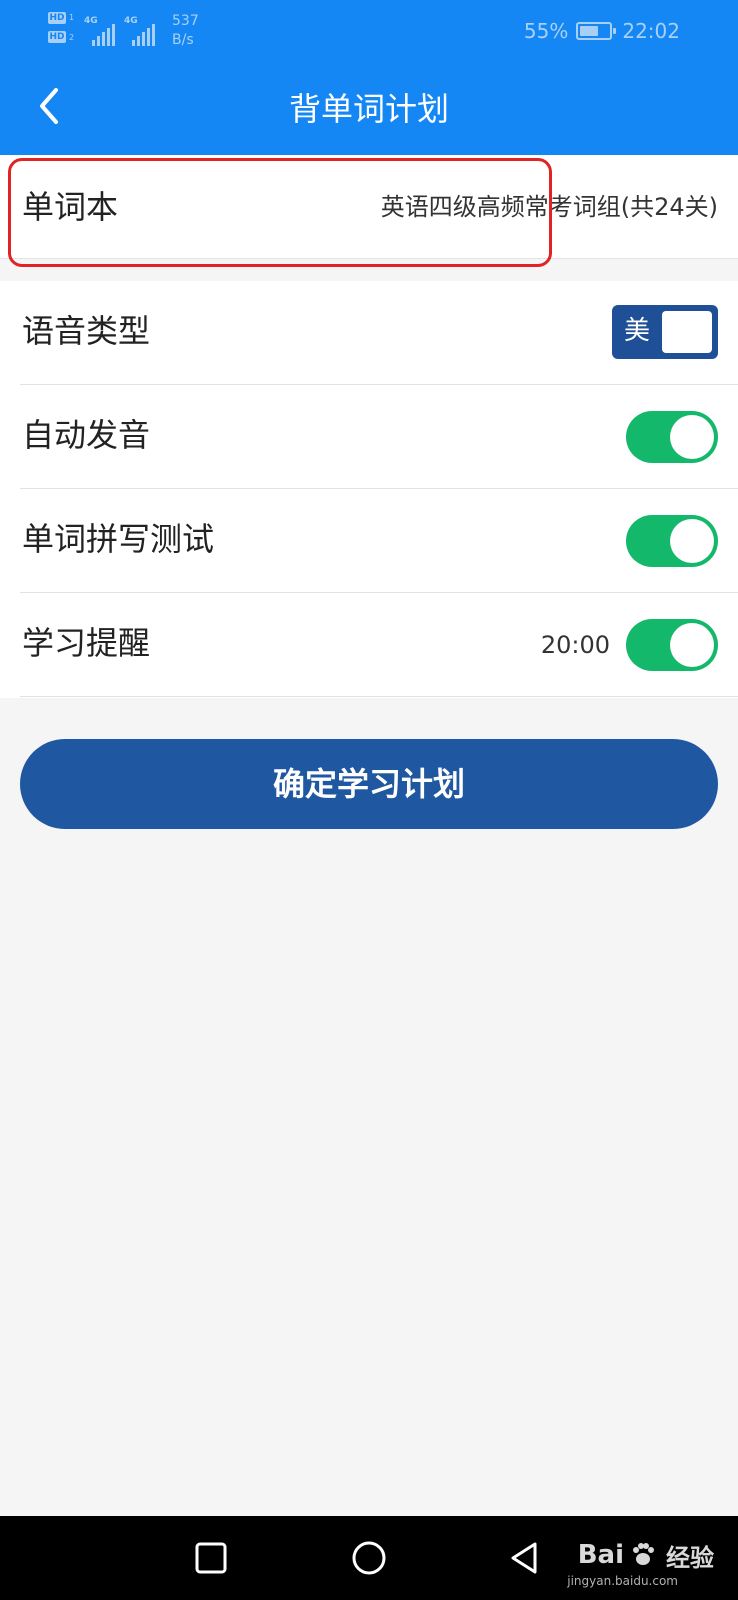 The height and width of the screenshot is (1600, 738). Describe the element at coordinates (86, 331) in the screenshot. I see `voice-type-label: 语音类型` at that location.